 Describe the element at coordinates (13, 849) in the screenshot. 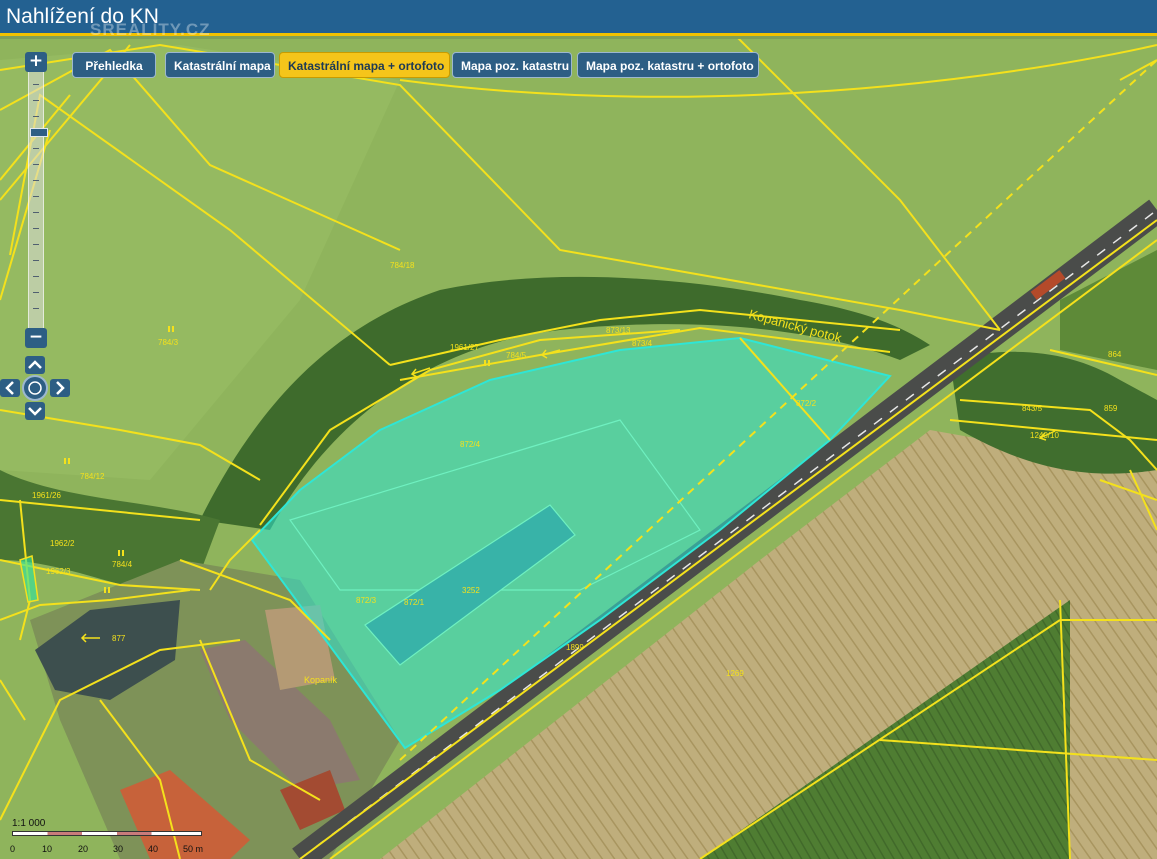

I see `scale-tick-0: 0` at that location.